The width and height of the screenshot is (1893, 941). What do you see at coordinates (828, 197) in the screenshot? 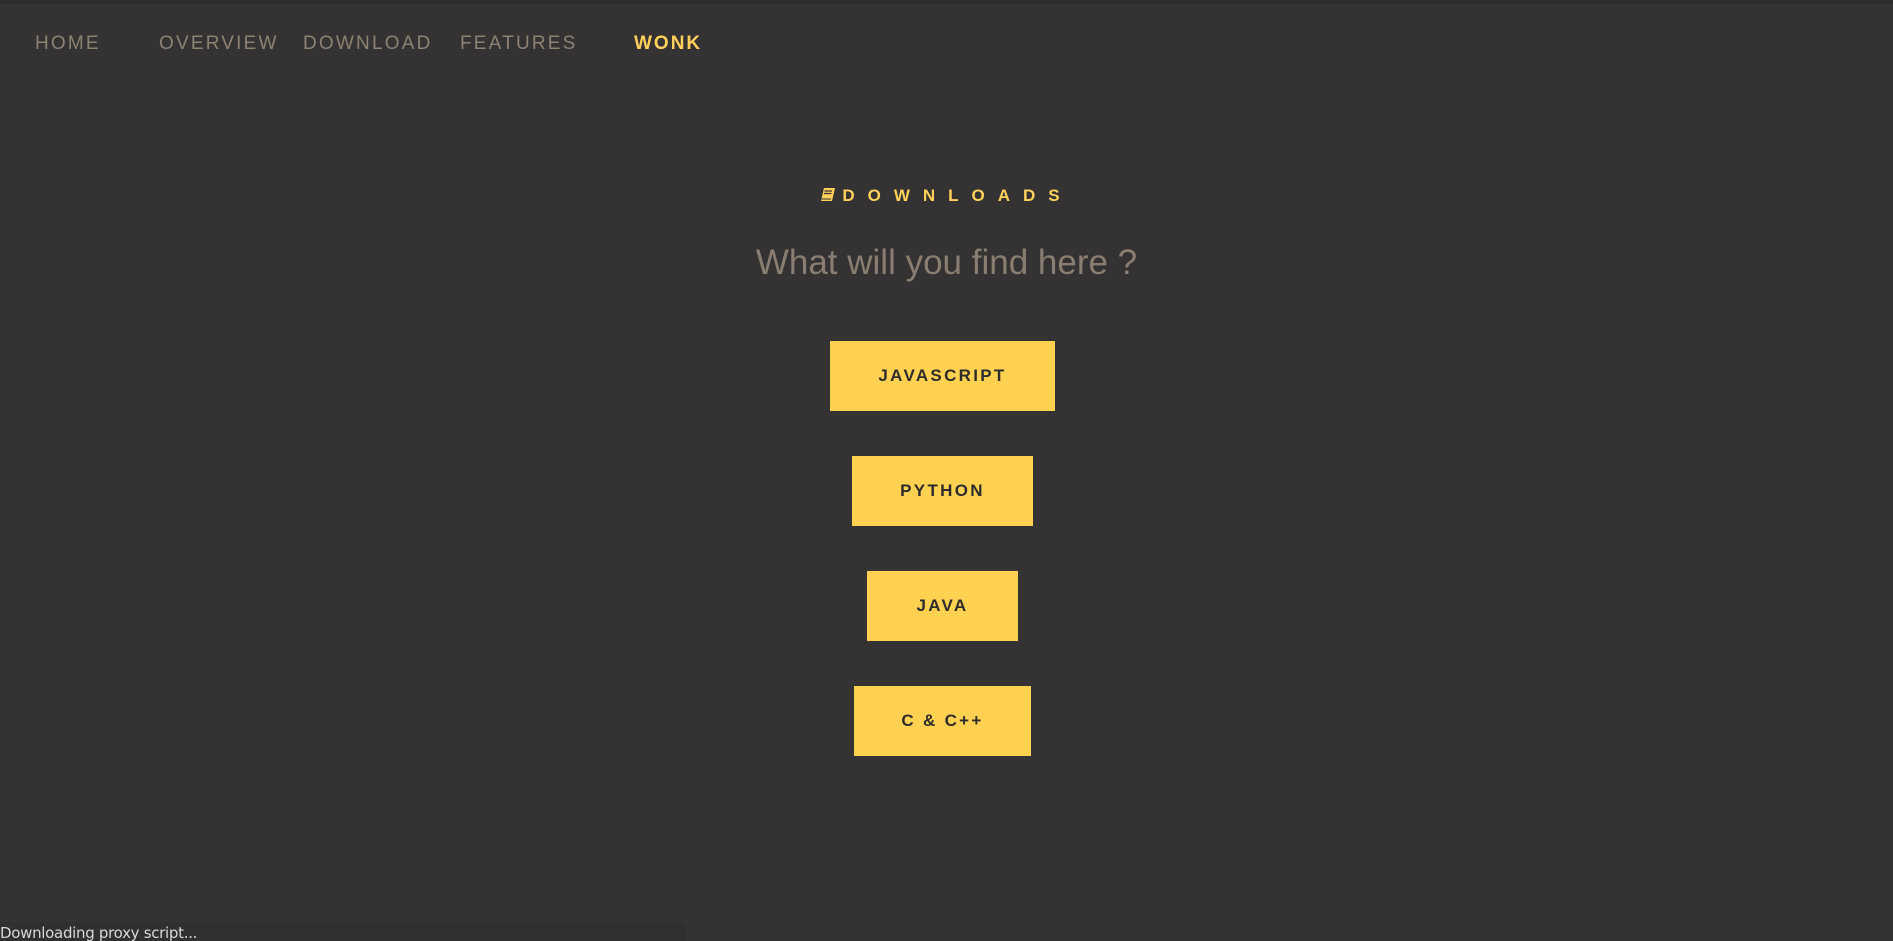
I see `book-icon` at bounding box center [828, 197].